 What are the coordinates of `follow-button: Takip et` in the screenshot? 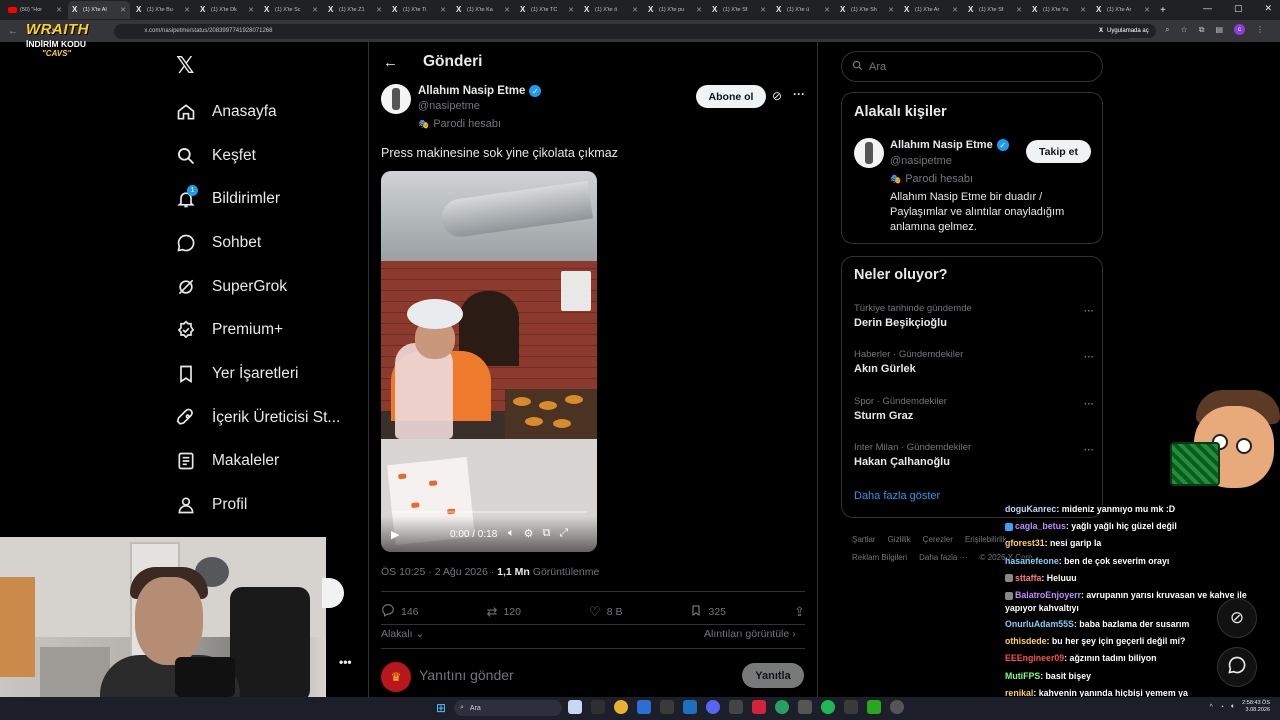 It's located at (1058, 151).